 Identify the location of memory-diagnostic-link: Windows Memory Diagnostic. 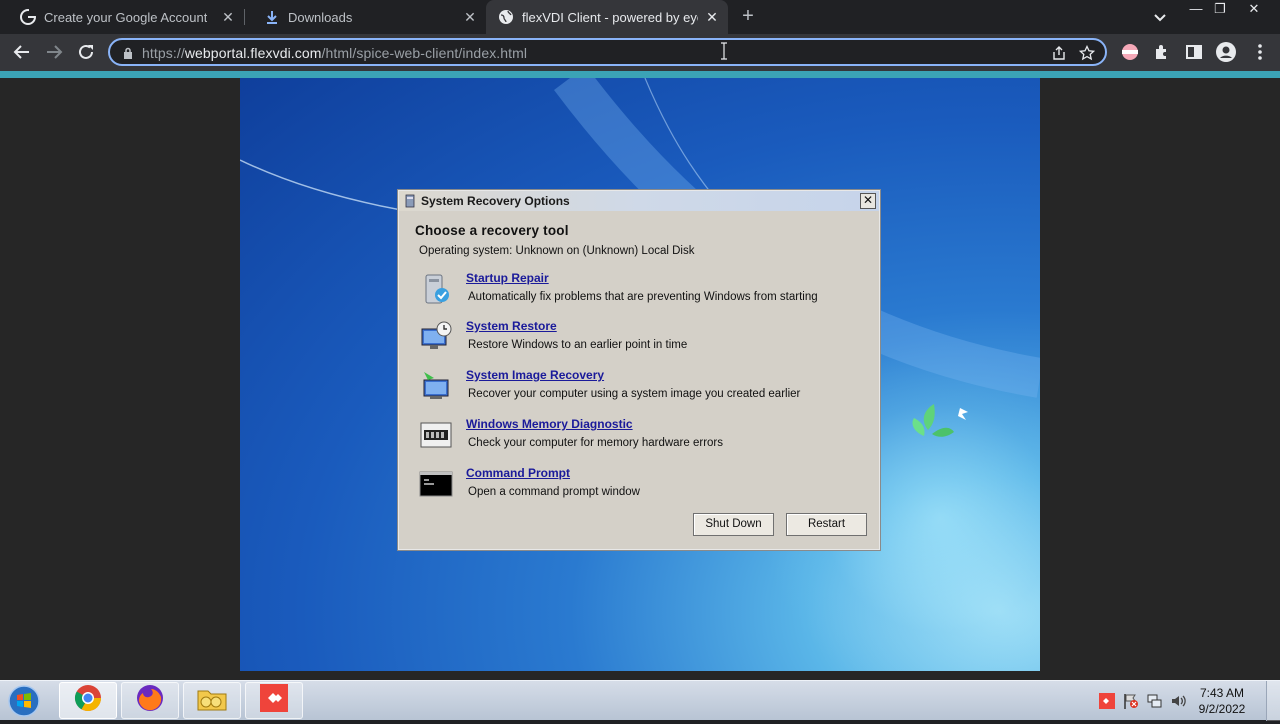
(549, 424).